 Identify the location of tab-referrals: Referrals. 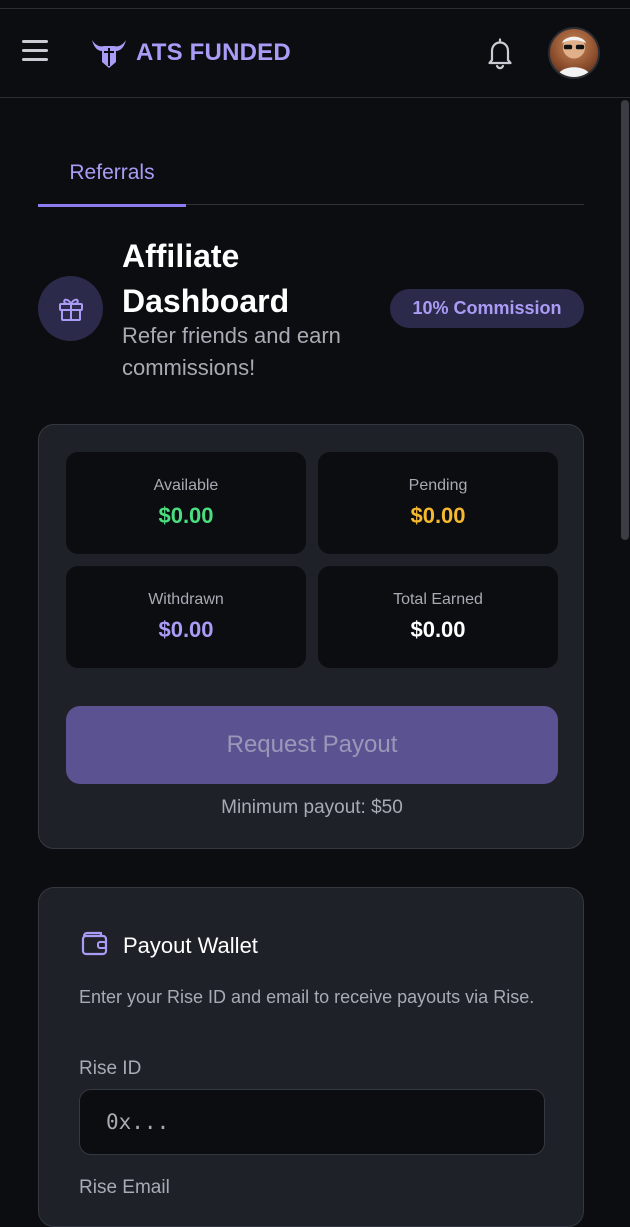
(112, 173).